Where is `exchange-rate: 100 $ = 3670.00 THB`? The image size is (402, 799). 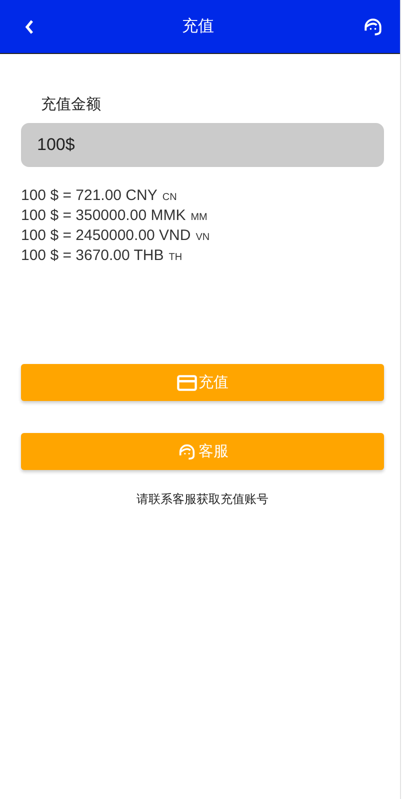 exchange-rate: 100 $ = 3670.00 THB is located at coordinates (92, 256).